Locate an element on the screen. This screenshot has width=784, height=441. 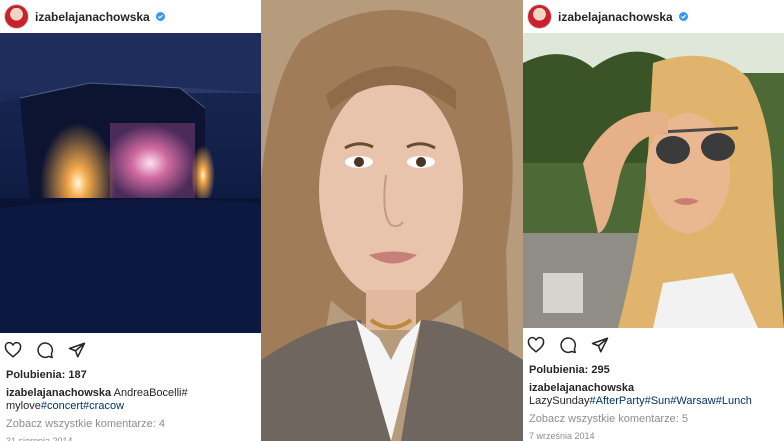
hashtag-link: #AfterParty is located at coordinates (617, 401).